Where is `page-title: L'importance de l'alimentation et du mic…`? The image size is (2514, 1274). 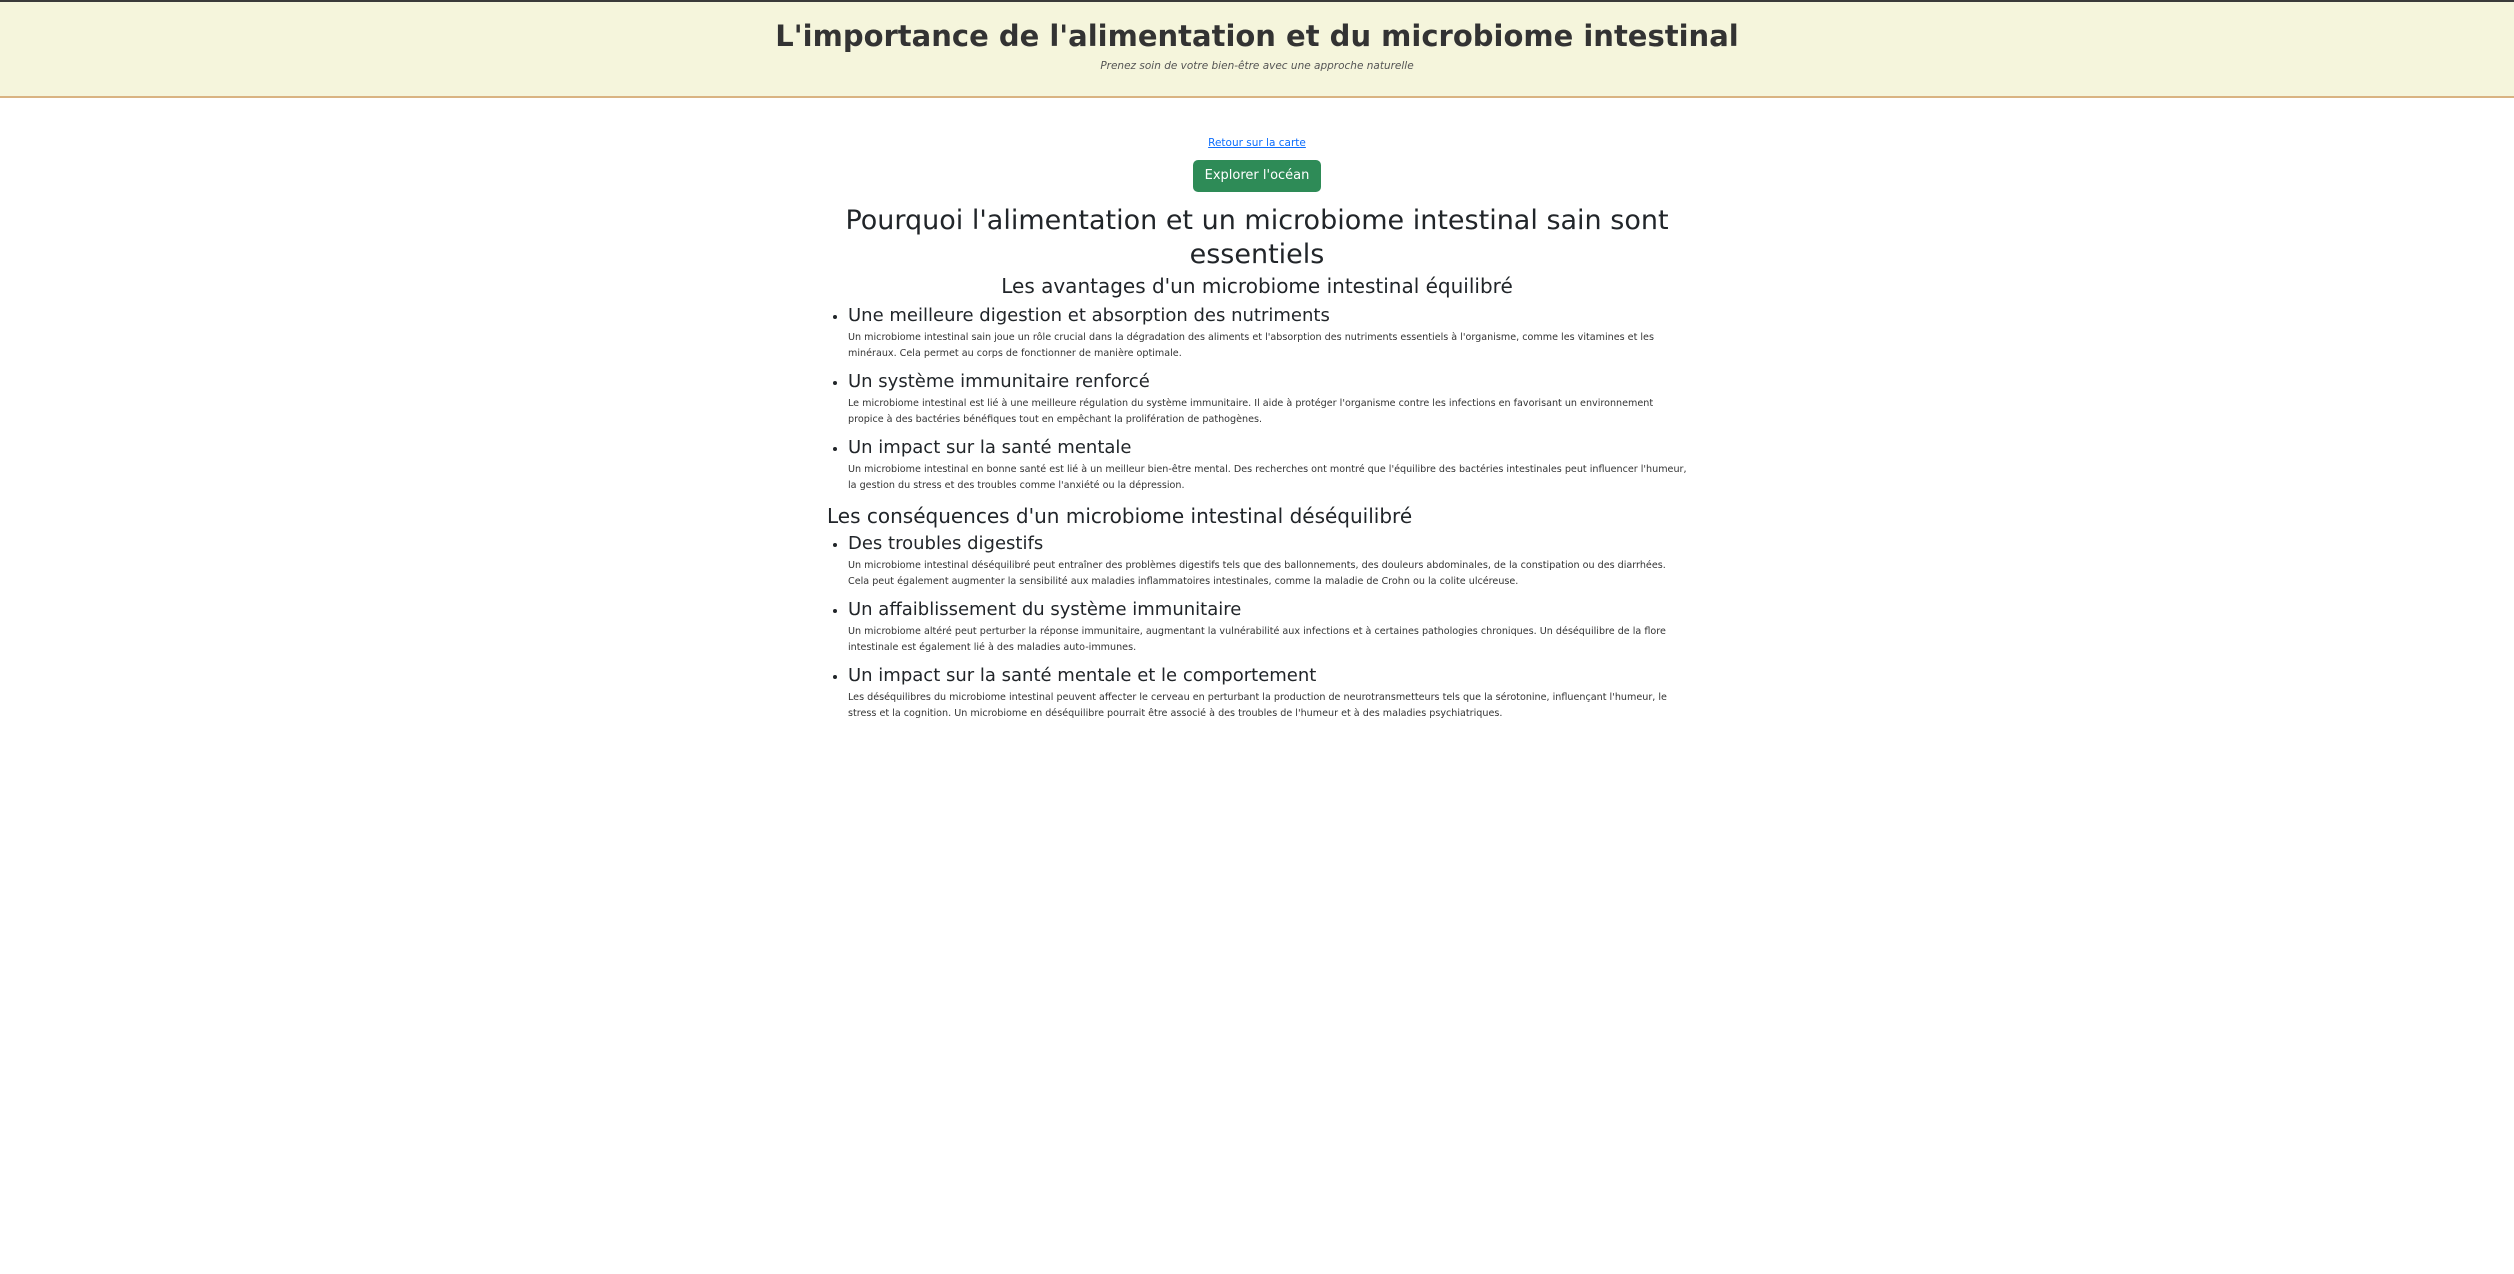
page-title: L'importance de l'alimentation et du mic… is located at coordinates (1257, 36).